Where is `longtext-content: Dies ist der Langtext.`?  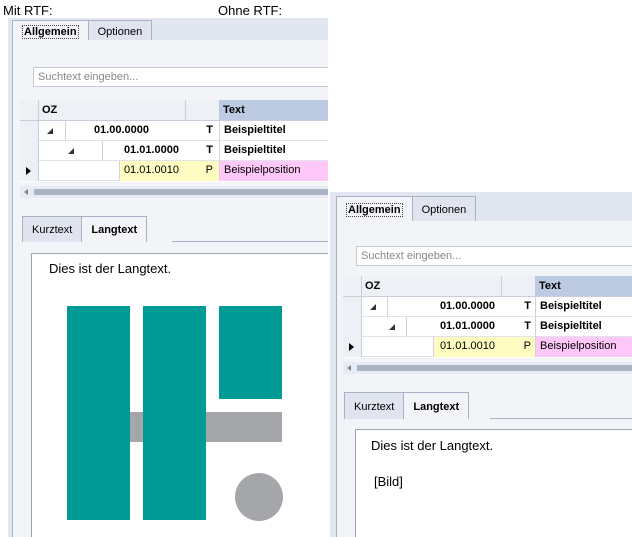 longtext-content: Dies ist der Langtext. is located at coordinates (432, 445).